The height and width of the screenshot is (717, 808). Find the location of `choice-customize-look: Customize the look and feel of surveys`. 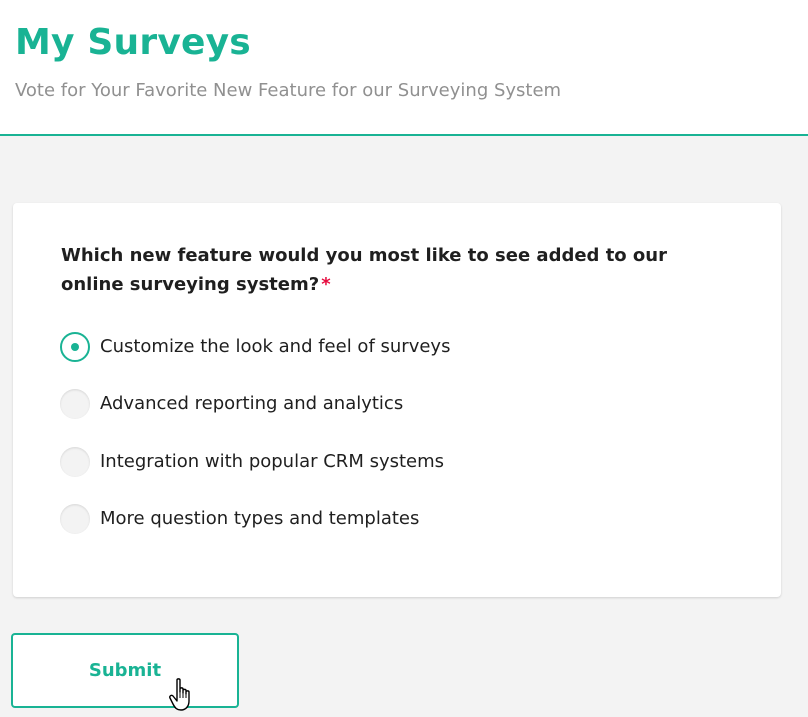

choice-customize-look: Customize the look and feel of surveys is located at coordinates (255, 347).